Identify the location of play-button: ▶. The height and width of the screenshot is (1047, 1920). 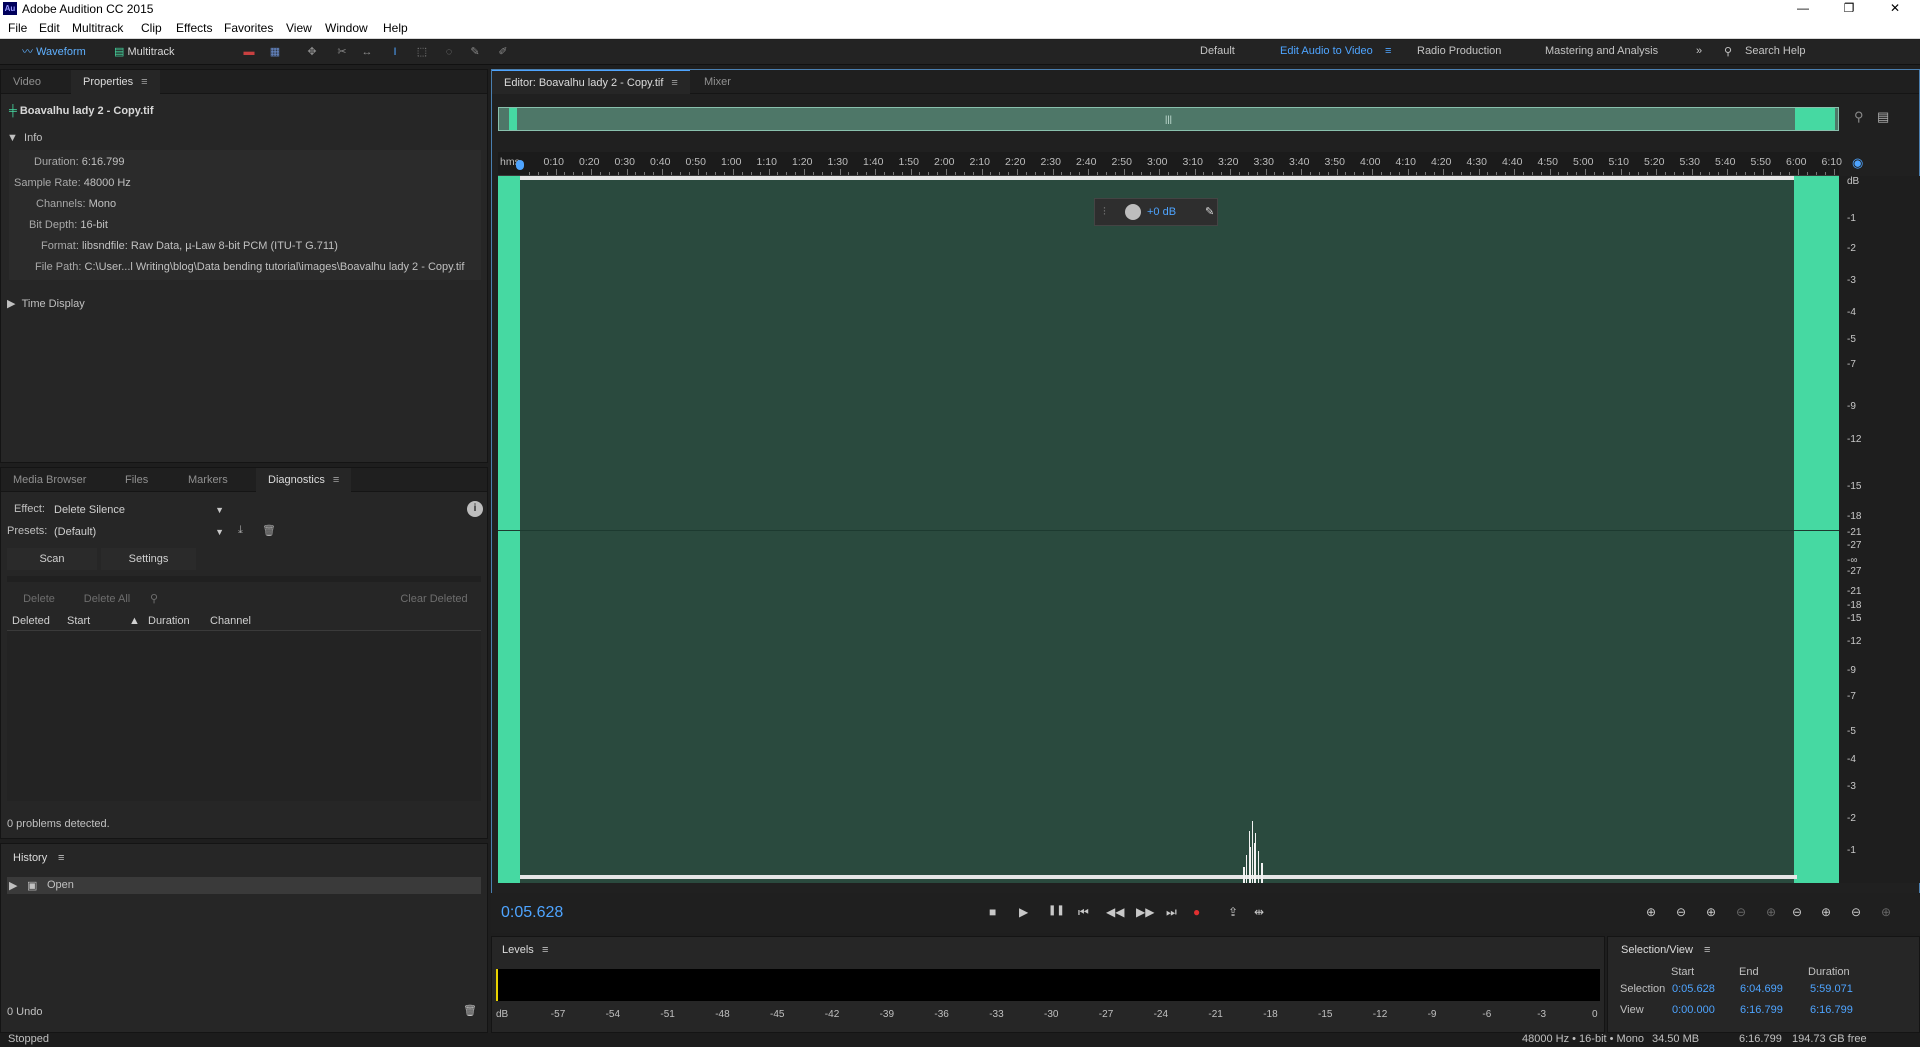
(1023, 912).